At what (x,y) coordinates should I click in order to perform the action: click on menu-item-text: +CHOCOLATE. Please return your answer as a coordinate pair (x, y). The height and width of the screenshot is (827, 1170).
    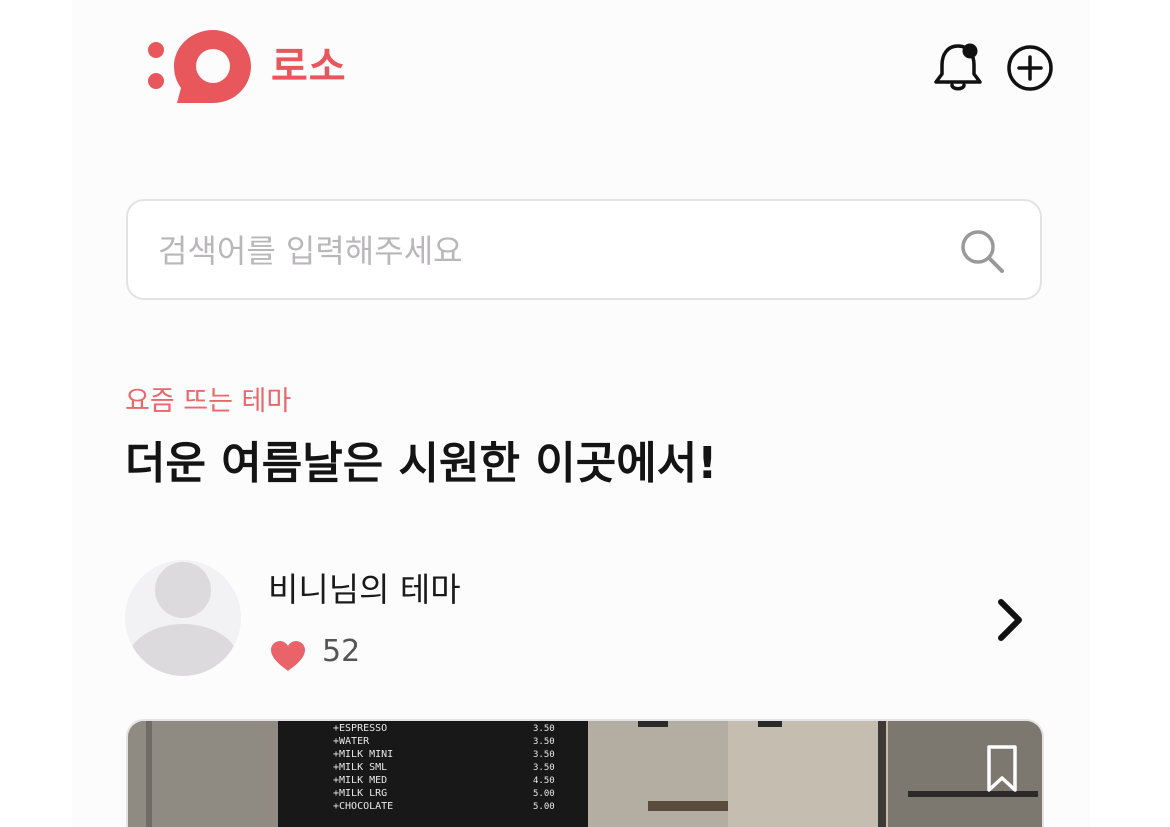
    Looking at the image, I should click on (363, 806).